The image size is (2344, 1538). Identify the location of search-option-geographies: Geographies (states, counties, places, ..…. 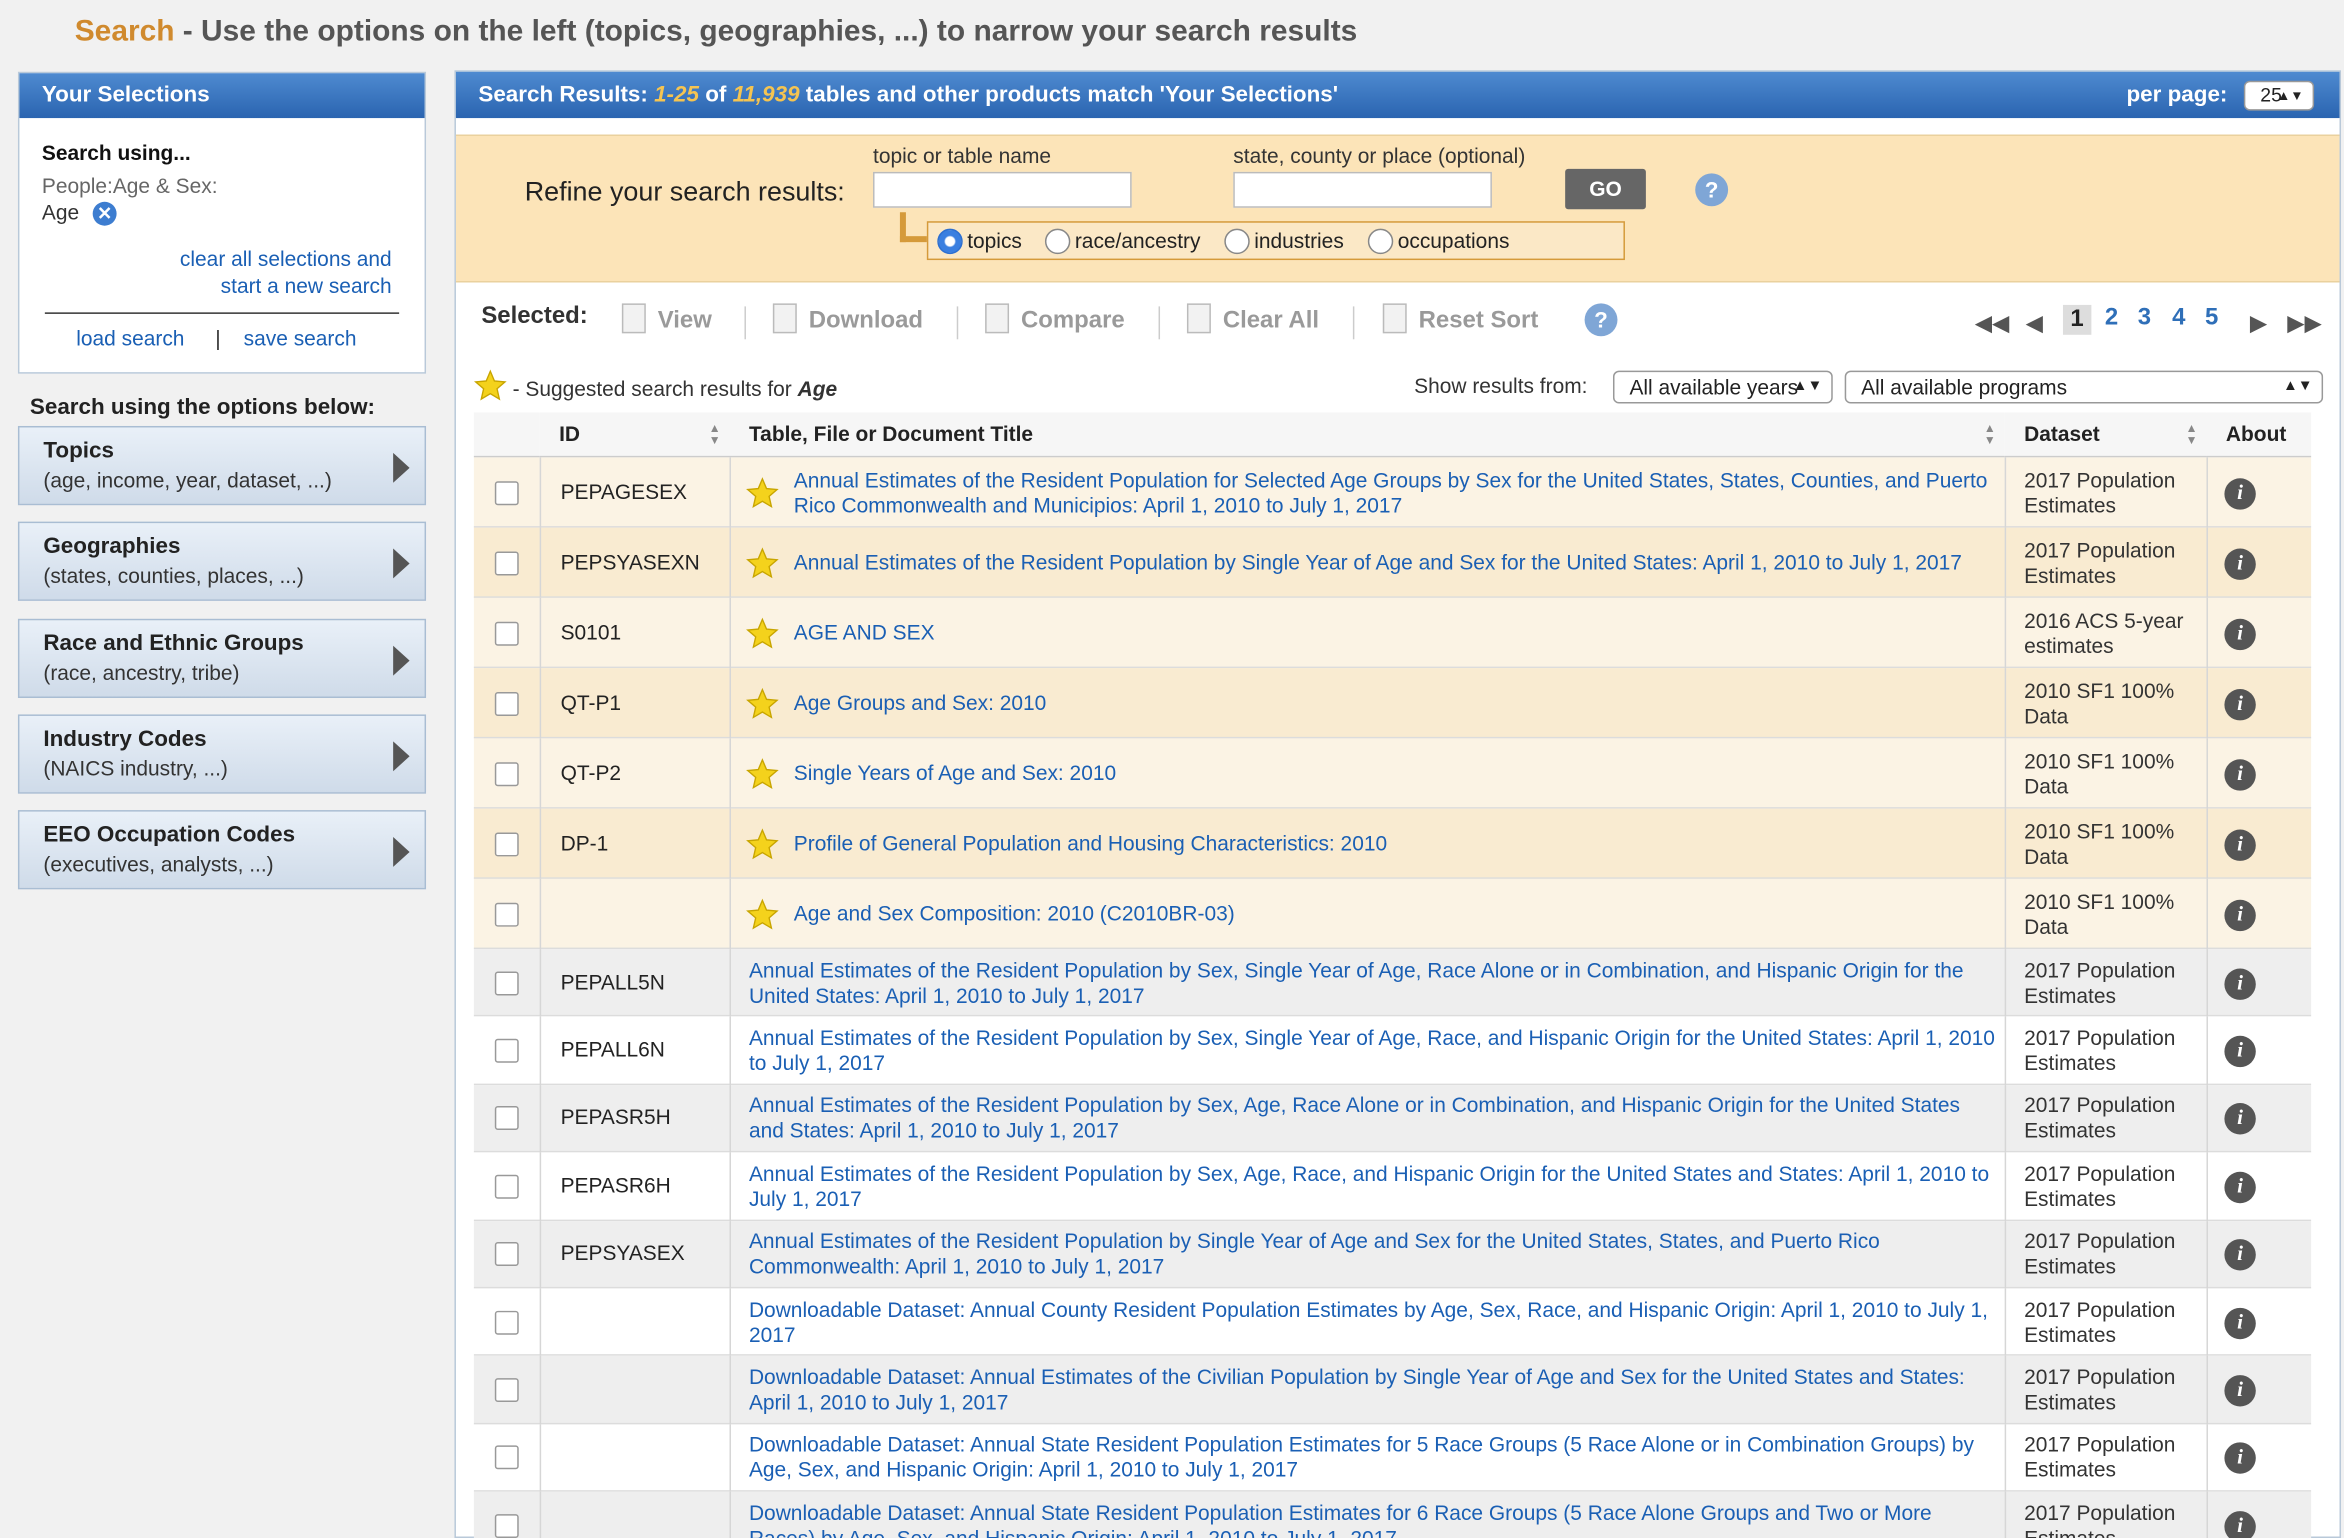
(222, 562).